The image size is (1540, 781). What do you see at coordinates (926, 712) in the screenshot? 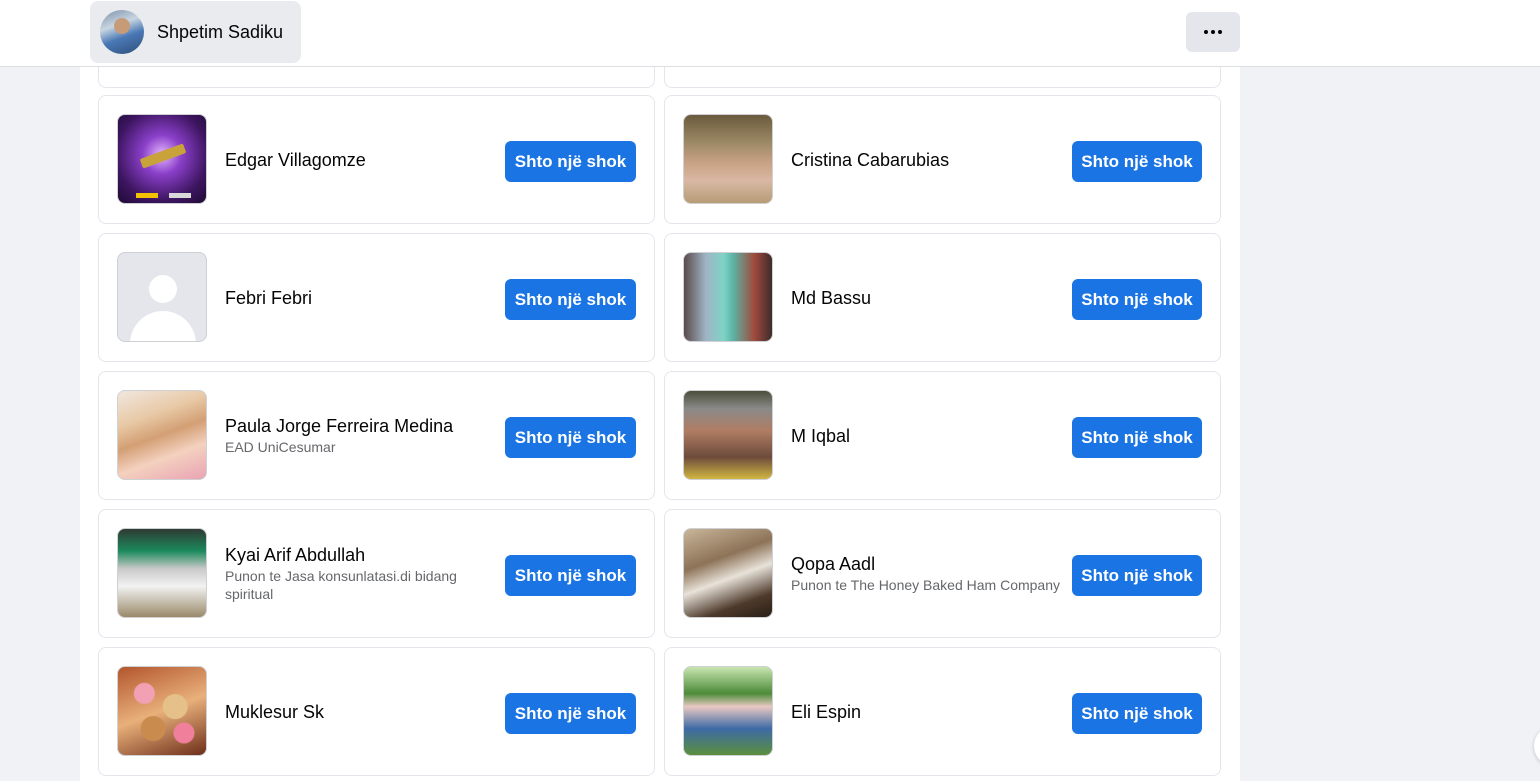
I see `person-name: Eli Espin` at bounding box center [926, 712].